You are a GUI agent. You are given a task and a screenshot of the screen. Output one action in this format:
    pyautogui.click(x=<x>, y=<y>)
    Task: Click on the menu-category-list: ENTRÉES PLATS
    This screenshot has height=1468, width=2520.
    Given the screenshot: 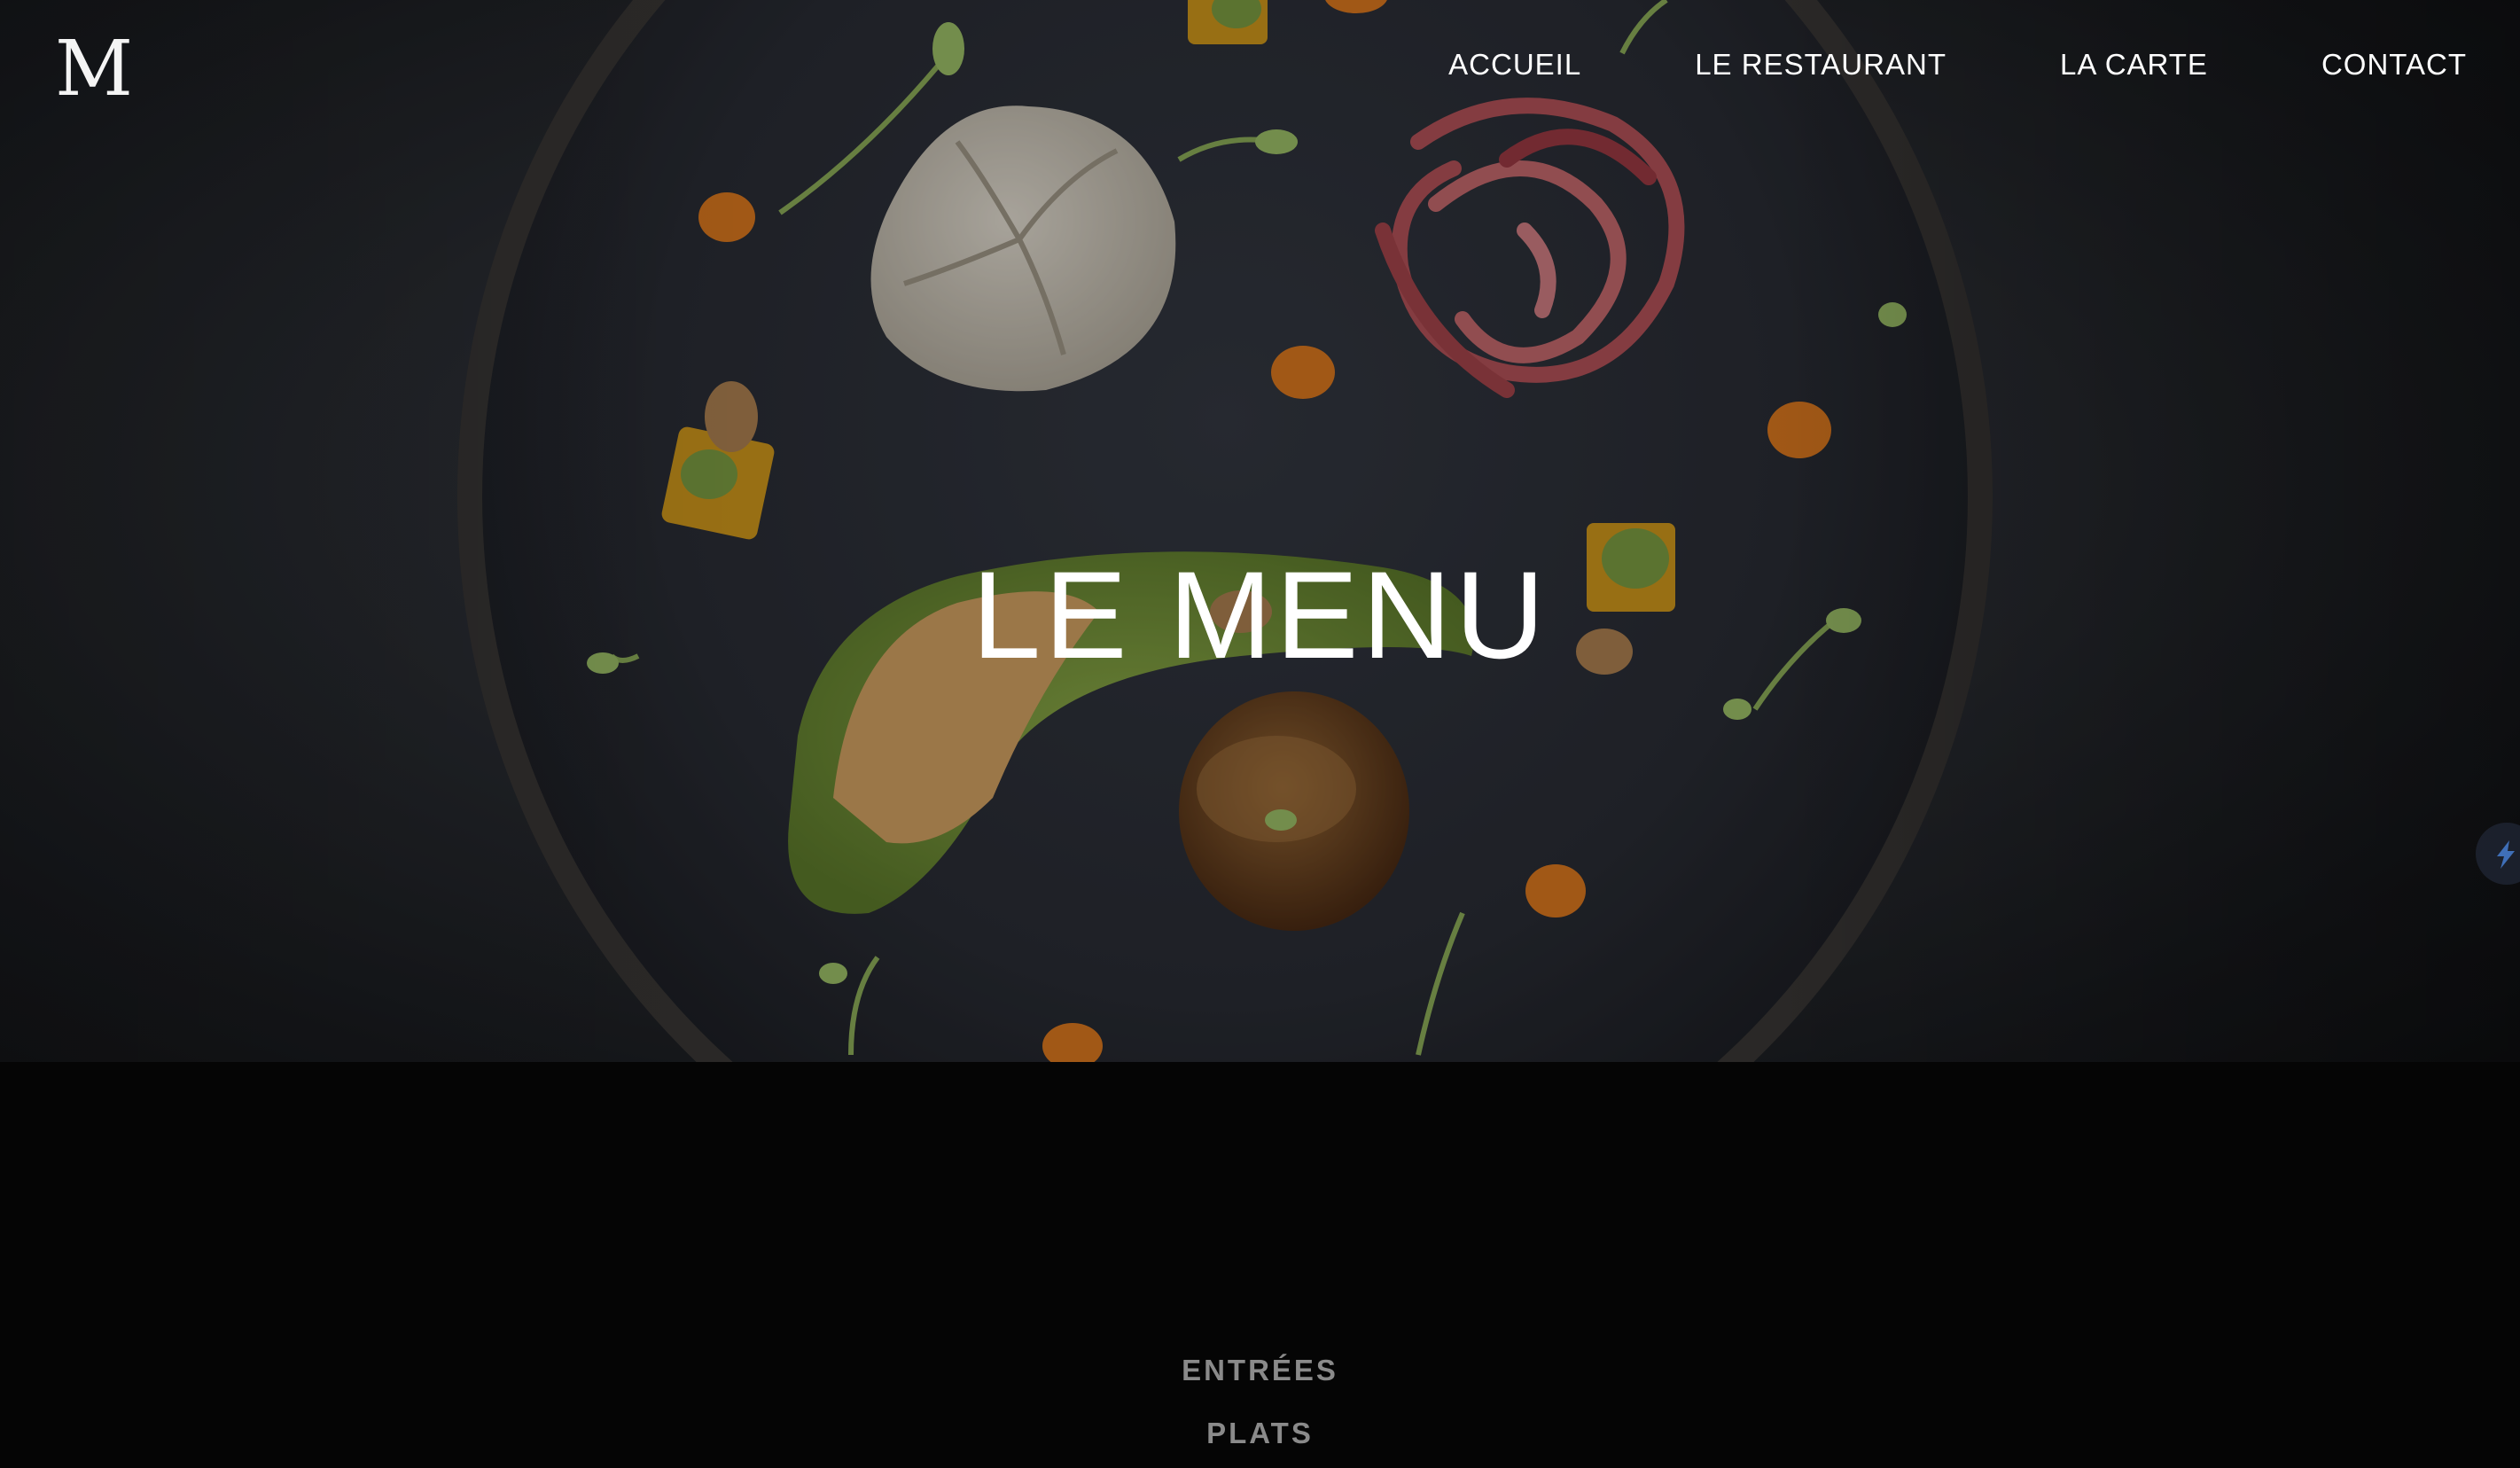 What is the action you would take?
    pyautogui.click(x=1260, y=1402)
    